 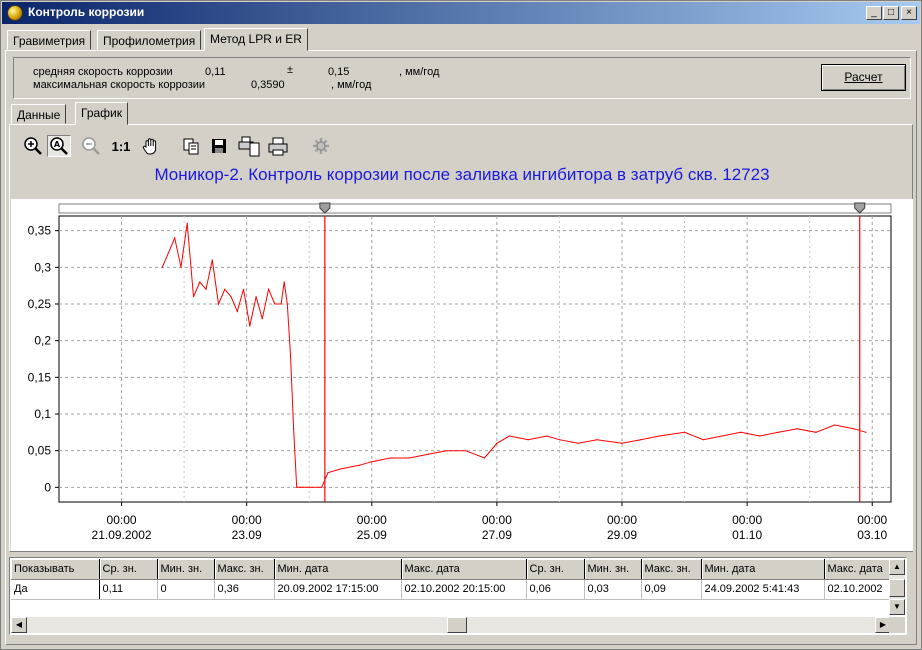 What do you see at coordinates (55, 589) in the screenshot?
I see `table-cell: Да` at bounding box center [55, 589].